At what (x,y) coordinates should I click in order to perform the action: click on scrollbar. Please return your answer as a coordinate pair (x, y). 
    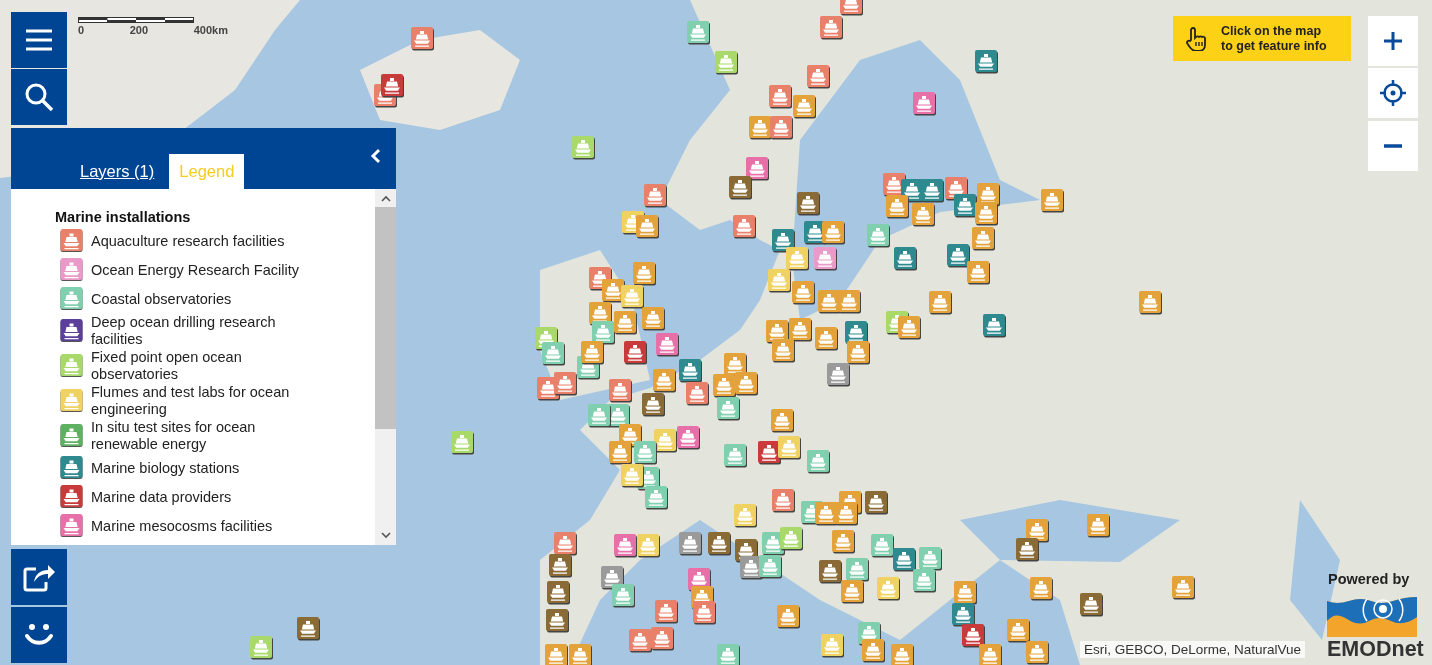
    Looking at the image, I should click on (385, 367).